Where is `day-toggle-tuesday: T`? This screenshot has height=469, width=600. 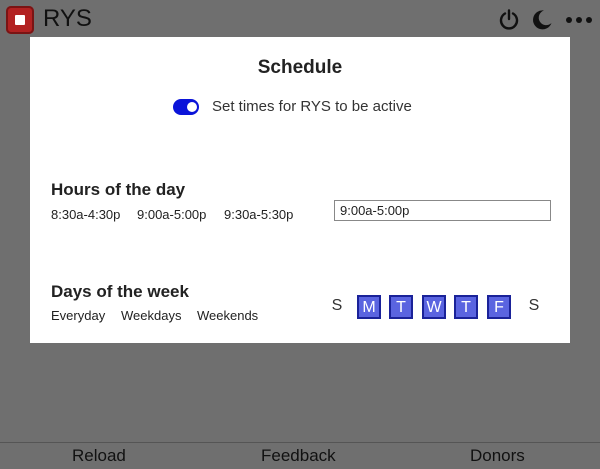
day-toggle-tuesday: T is located at coordinates (401, 307).